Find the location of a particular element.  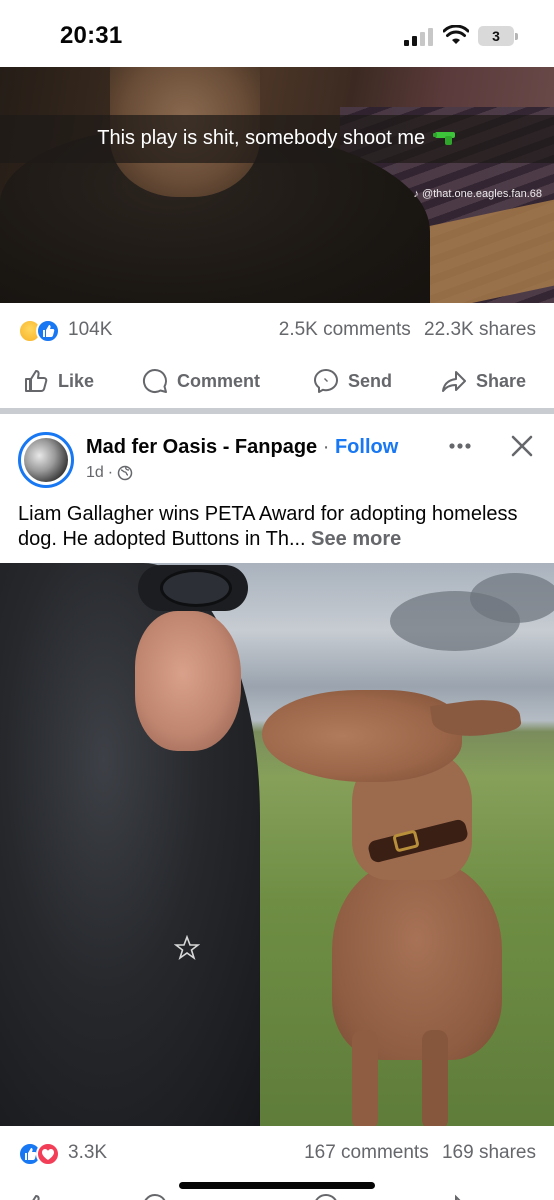

watermark-handle: @that.one.eagles.fan.68 is located at coordinates (481, 194).